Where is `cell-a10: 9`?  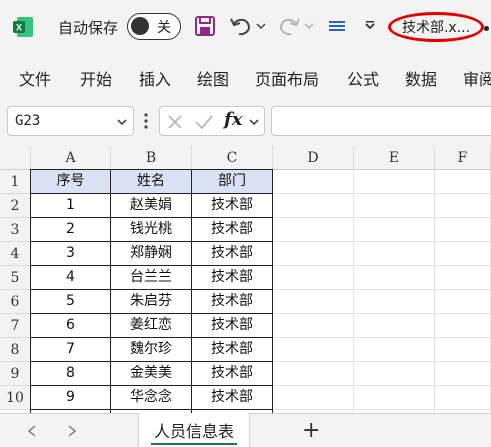 cell-a10: 9 is located at coordinates (70, 398).